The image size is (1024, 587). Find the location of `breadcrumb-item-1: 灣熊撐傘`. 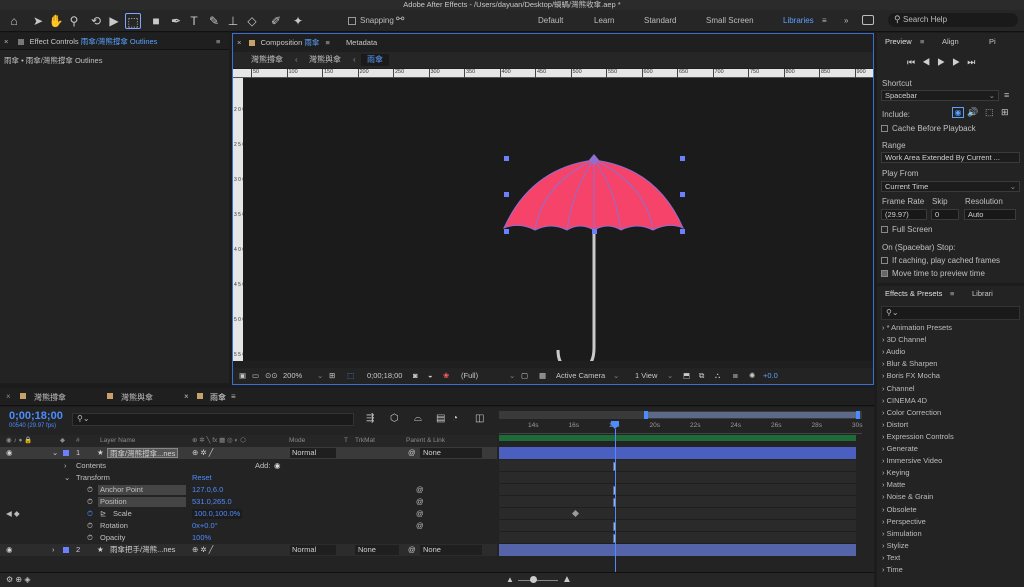

breadcrumb-item-1: 灣熊撐傘 is located at coordinates (267, 60).